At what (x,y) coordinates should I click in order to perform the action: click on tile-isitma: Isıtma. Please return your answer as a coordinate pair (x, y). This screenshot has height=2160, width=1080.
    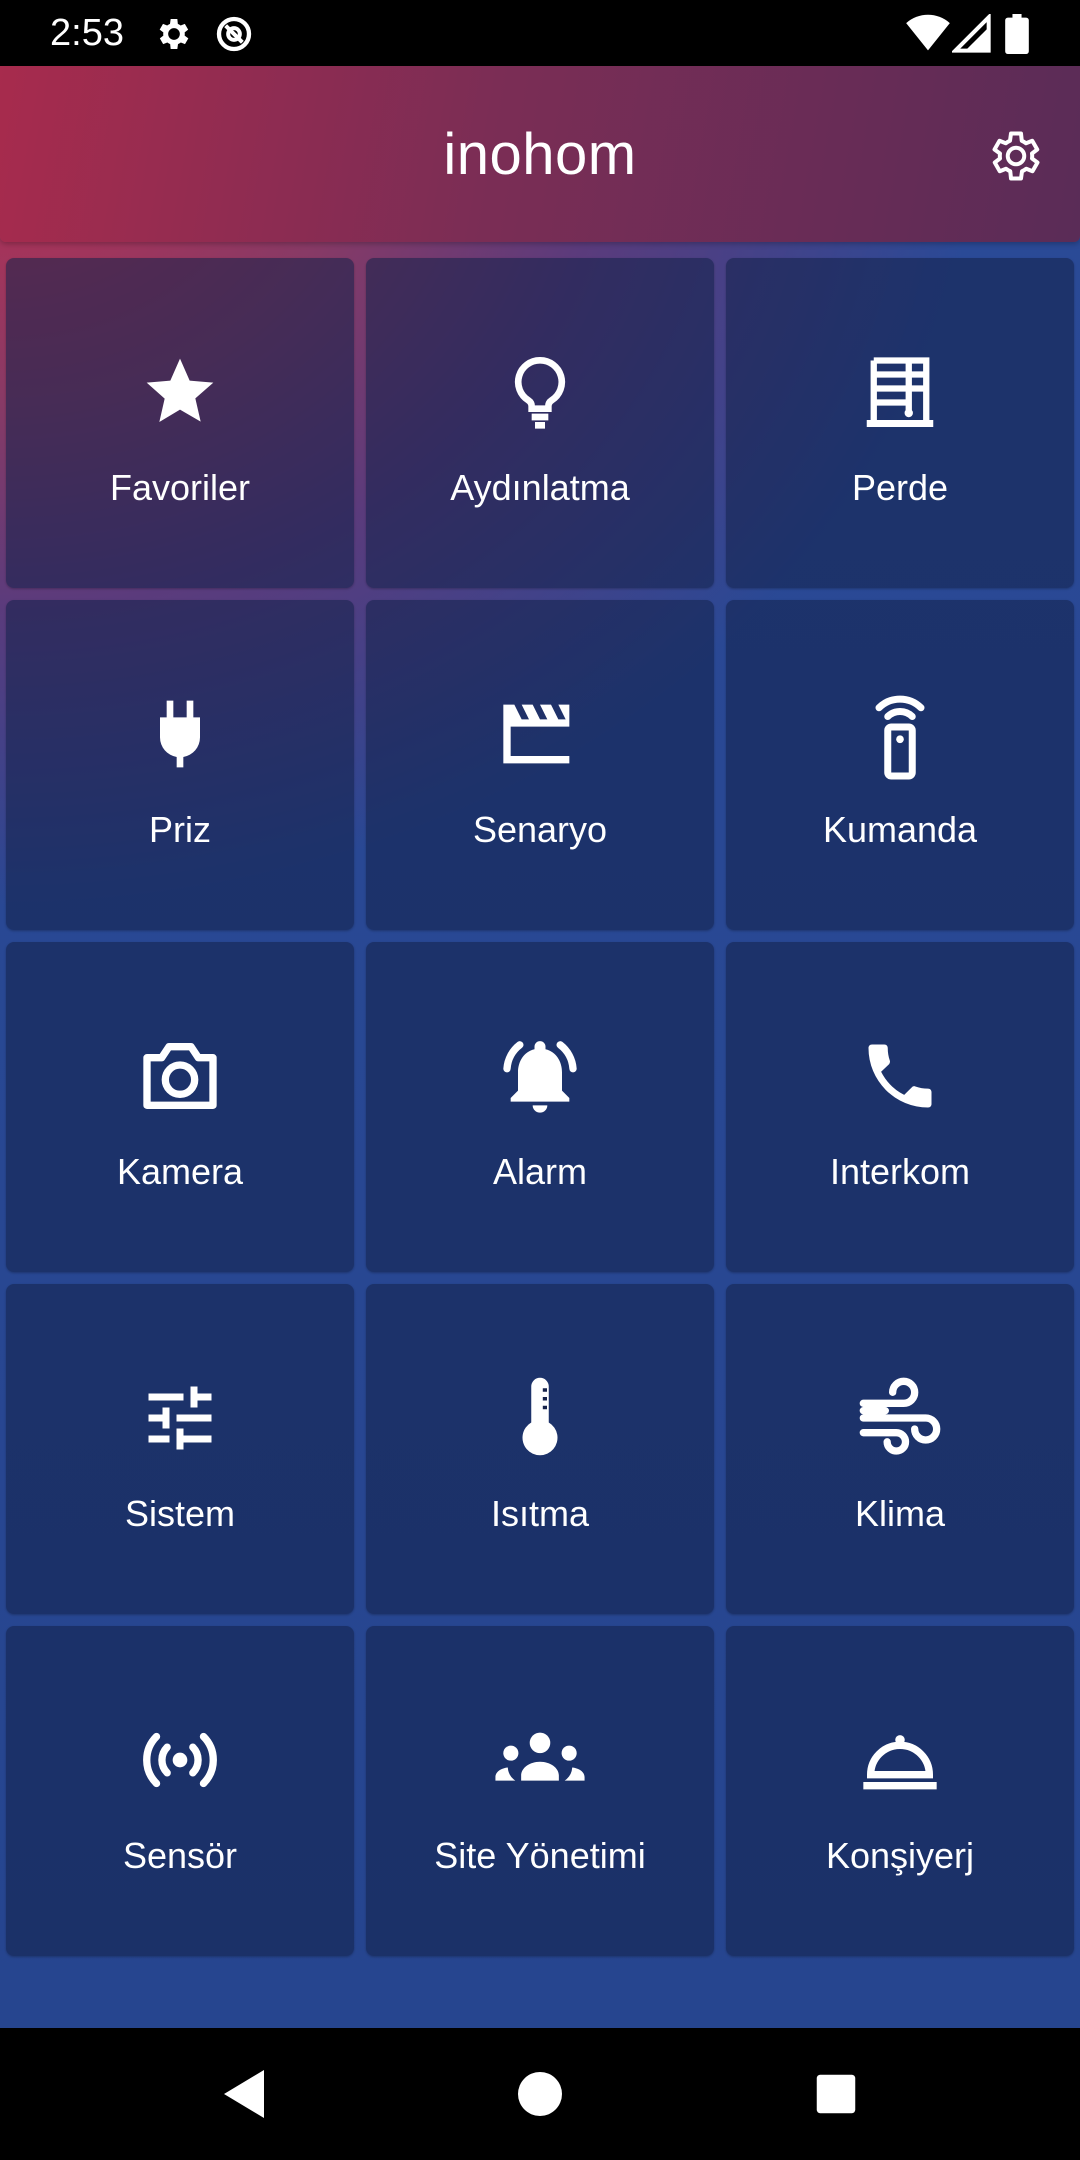
    Looking at the image, I should click on (540, 1449).